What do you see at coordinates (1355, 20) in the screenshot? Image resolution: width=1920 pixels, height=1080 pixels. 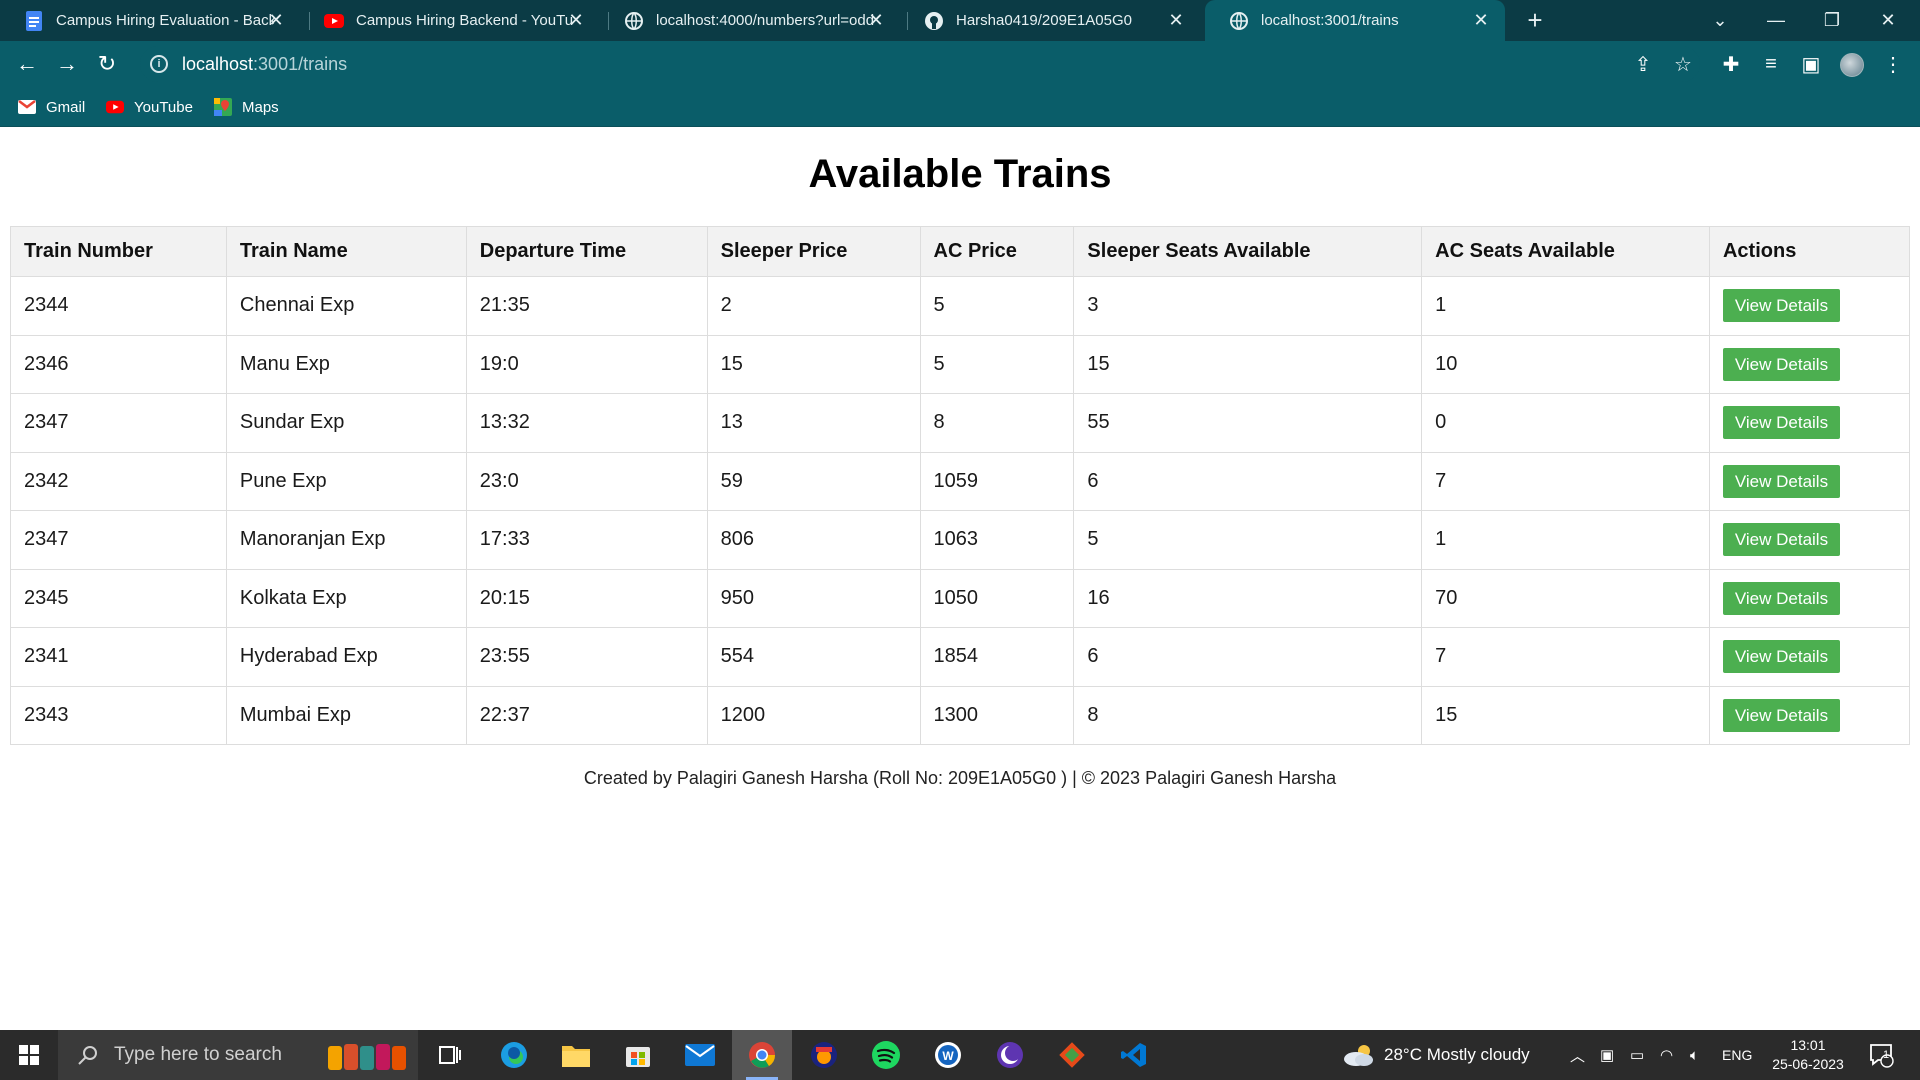 I see `tab-localhost-3001-trains: localhost:3001/trains ✕` at bounding box center [1355, 20].